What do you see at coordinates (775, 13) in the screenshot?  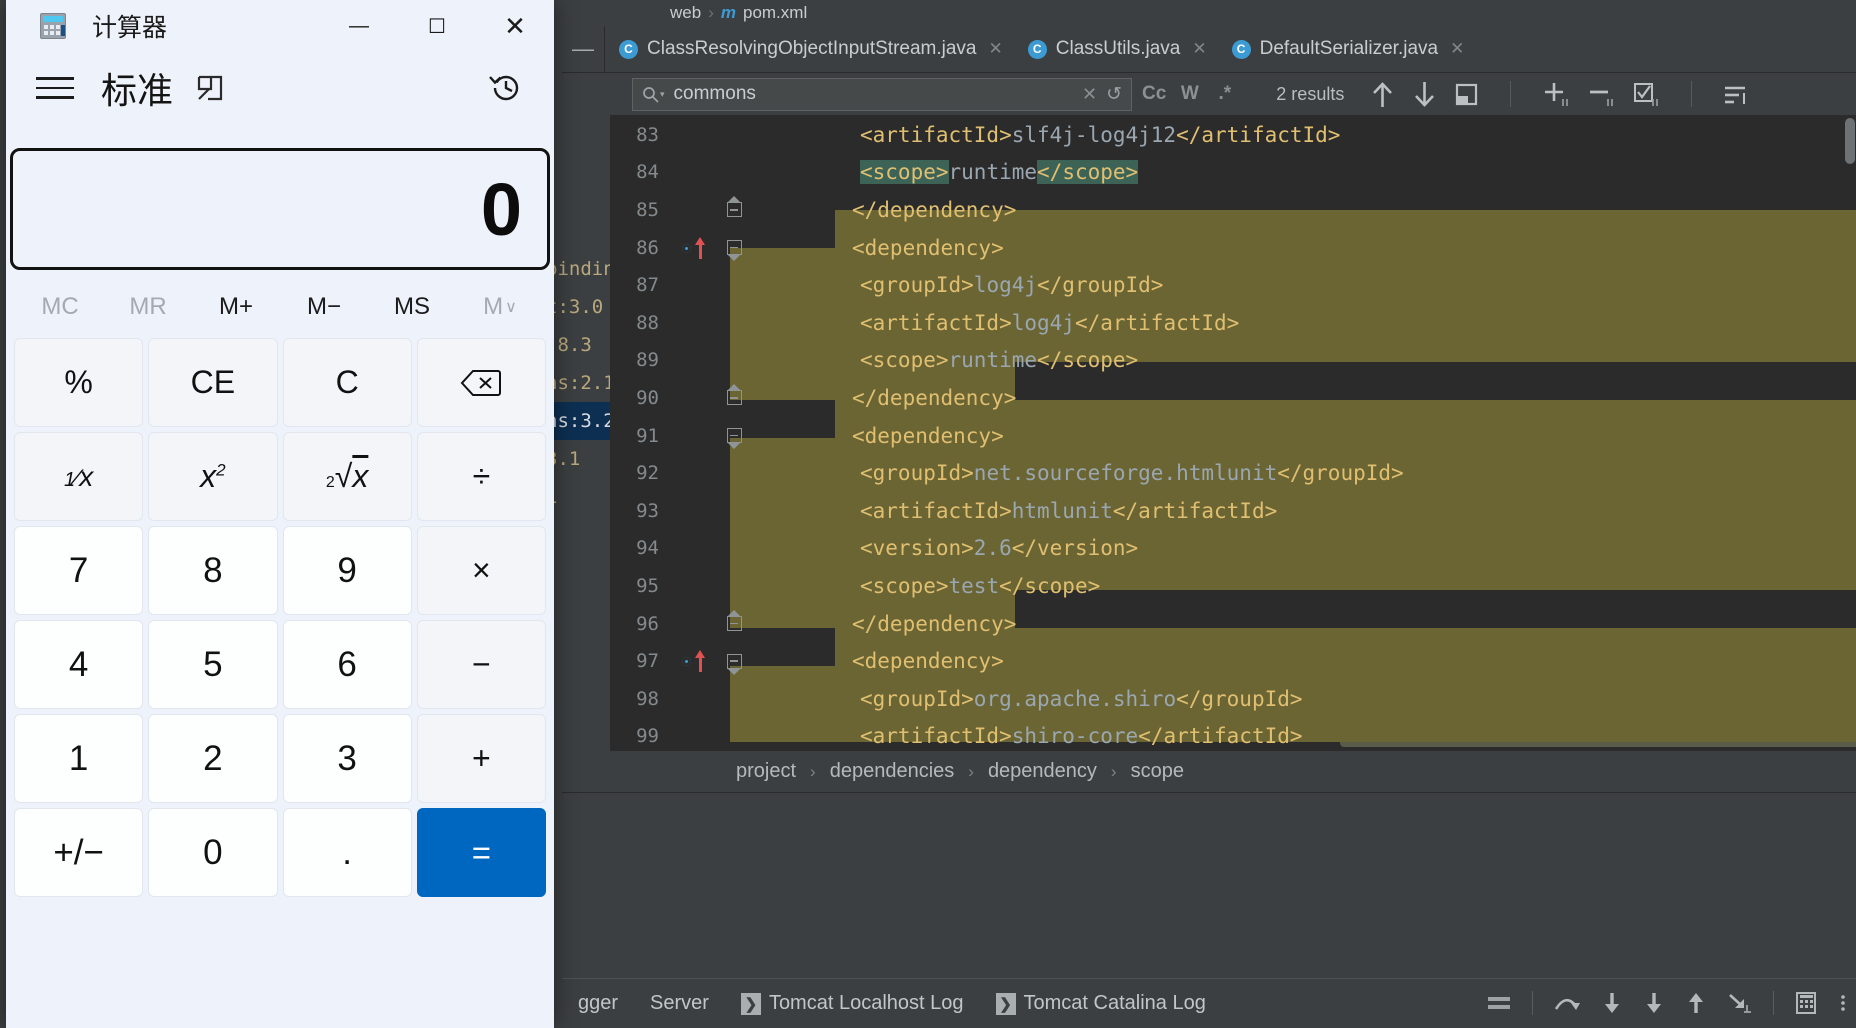 I see `breadcrumb-file: pom.xml` at bounding box center [775, 13].